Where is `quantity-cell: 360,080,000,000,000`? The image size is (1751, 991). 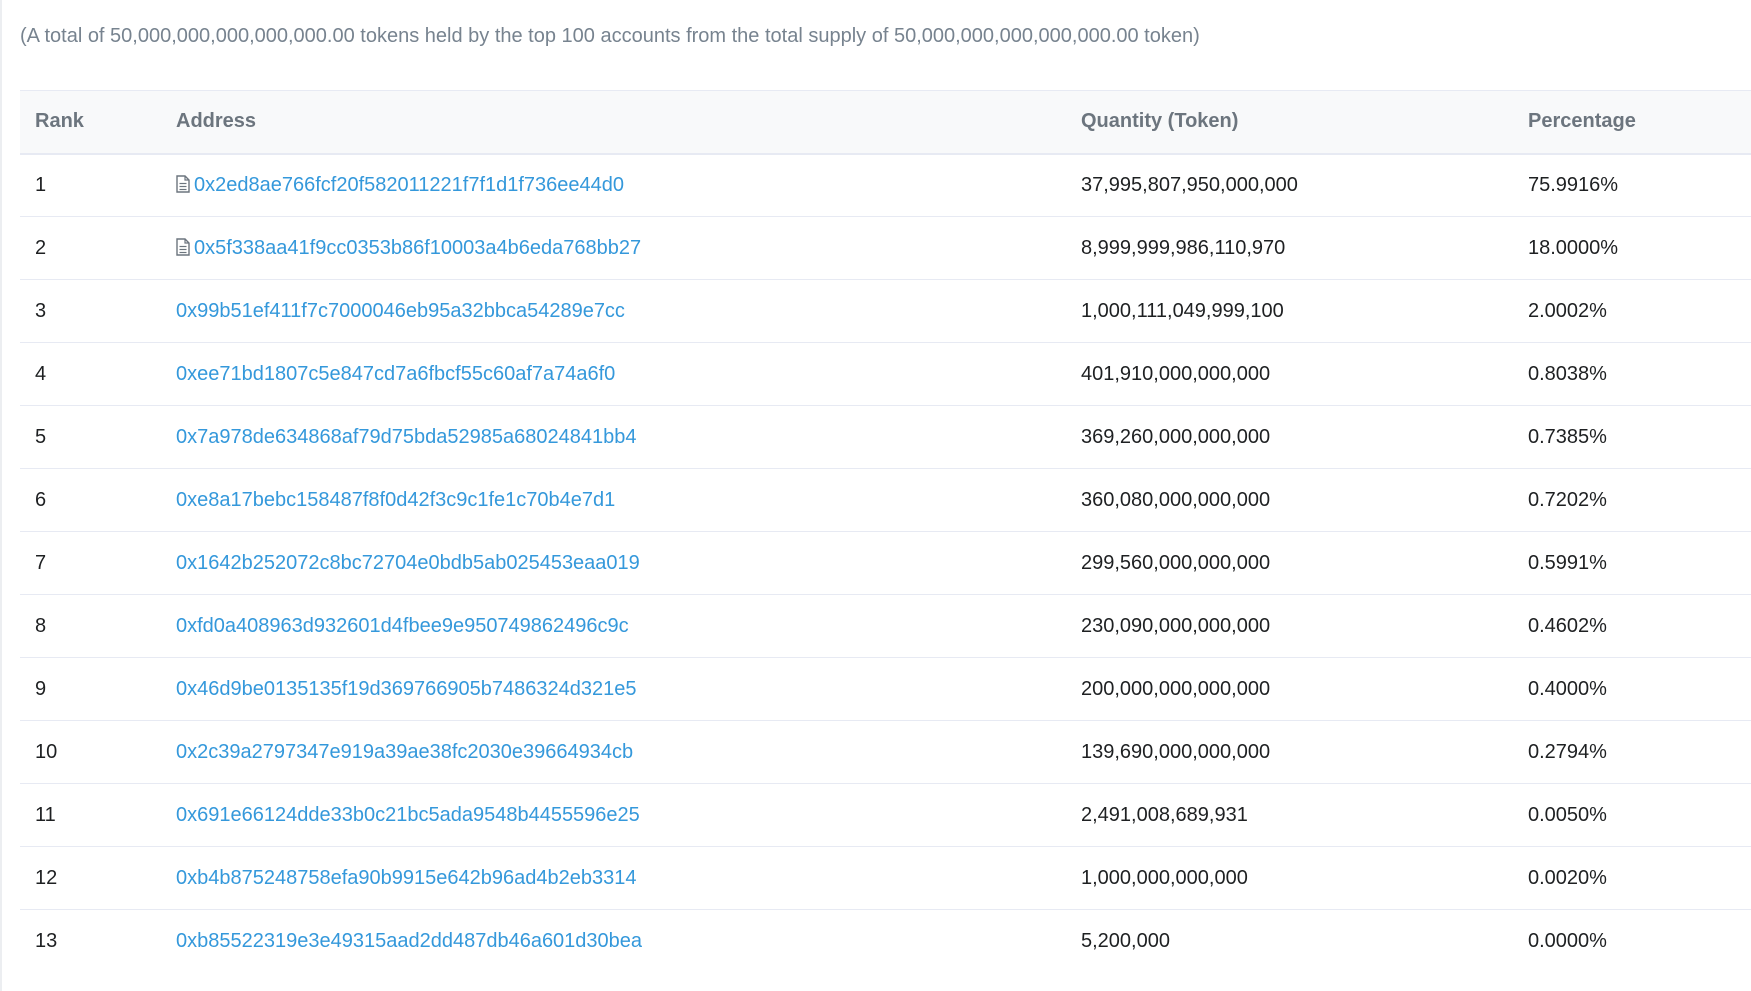 quantity-cell: 360,080,000,000,000 is located at coordinates (1289, 500).